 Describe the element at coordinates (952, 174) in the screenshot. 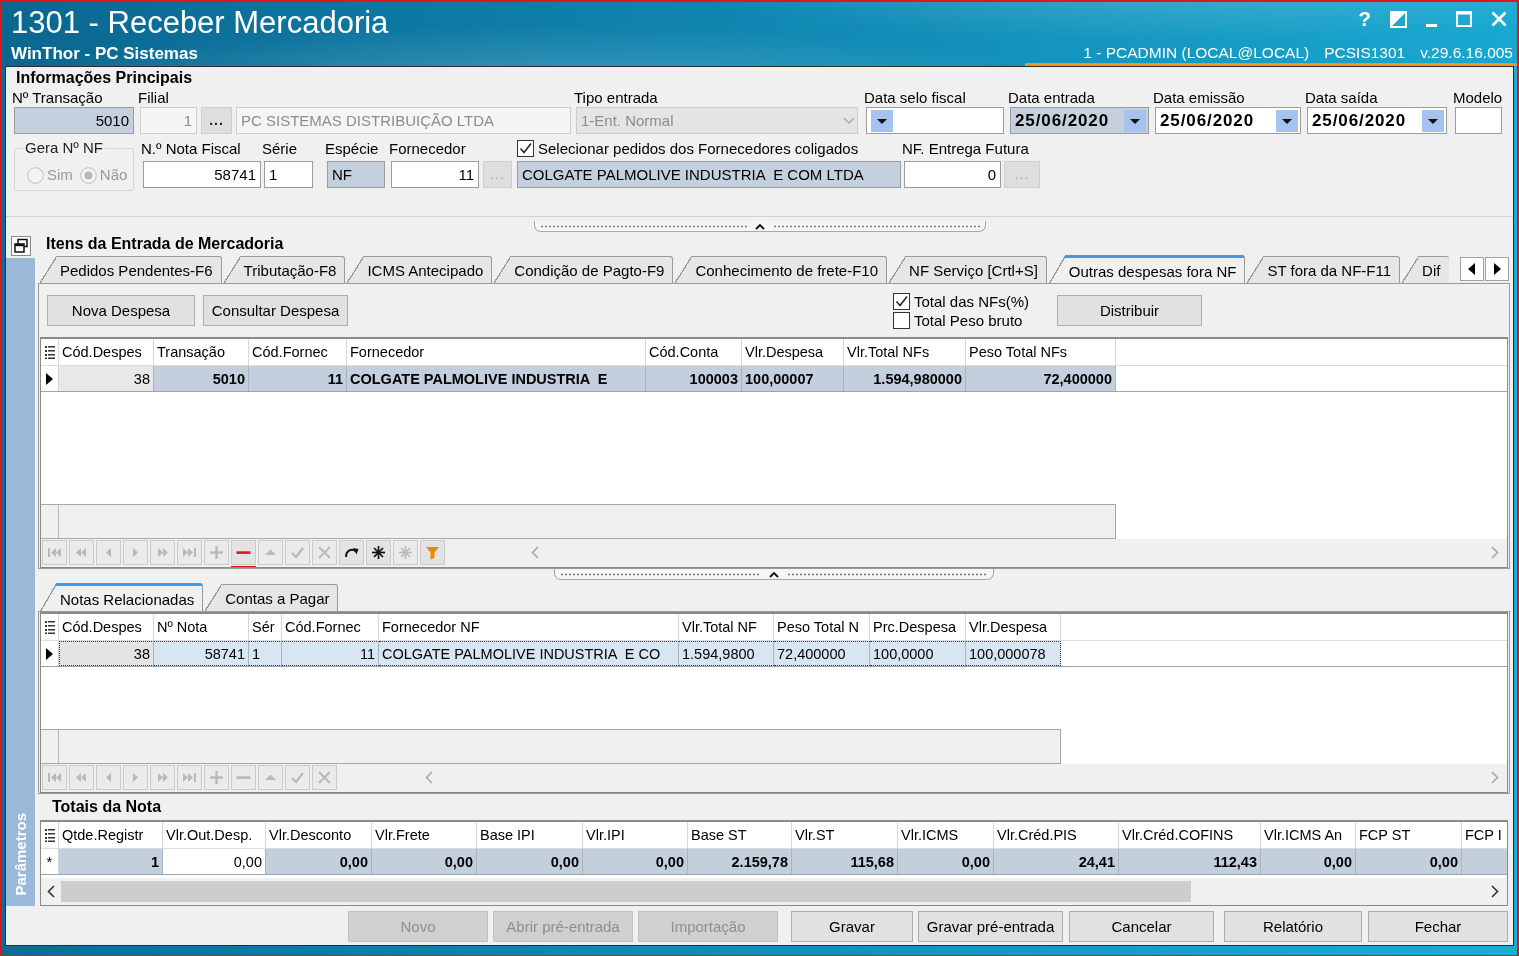

I see `input-field: 0` at that location.